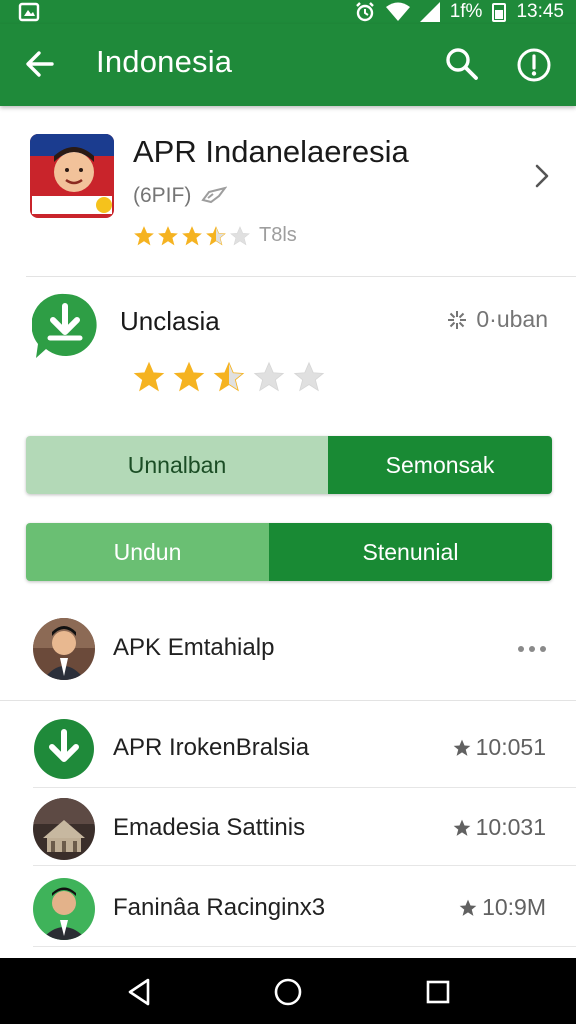 This screenshot has height=1024, width=576. I want to click on download-rating, so click(229, 377).